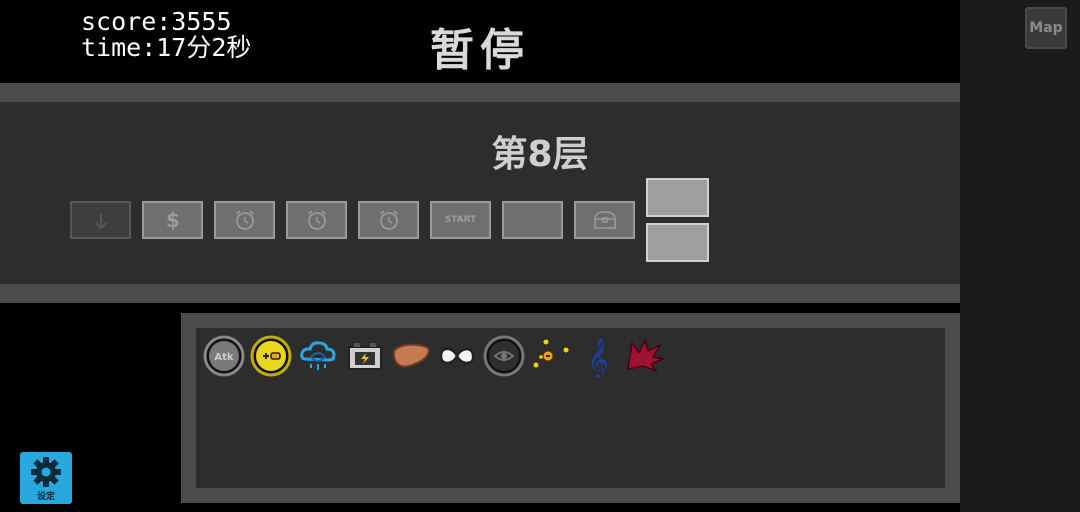 The width and height of the screenshot is (1080, 512). Describe the element at coordinates (271, 356) in the screenshot. I see `plus-battery-orb-icon` at that location.